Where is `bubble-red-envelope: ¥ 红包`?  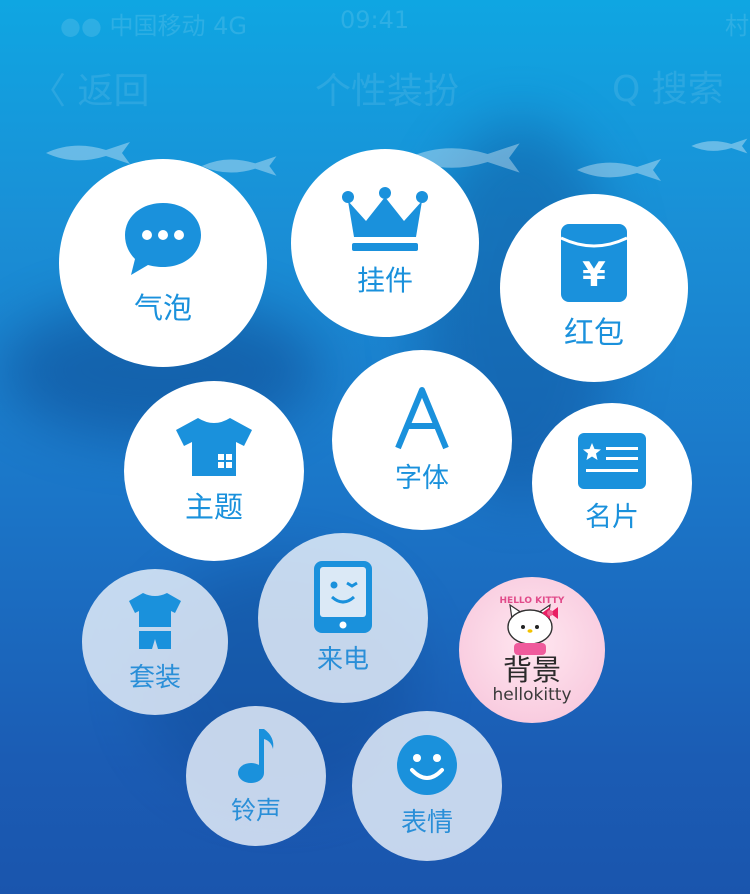
bubble-red-envelope: ¥ 红包 is located at coordinates (594, 288).